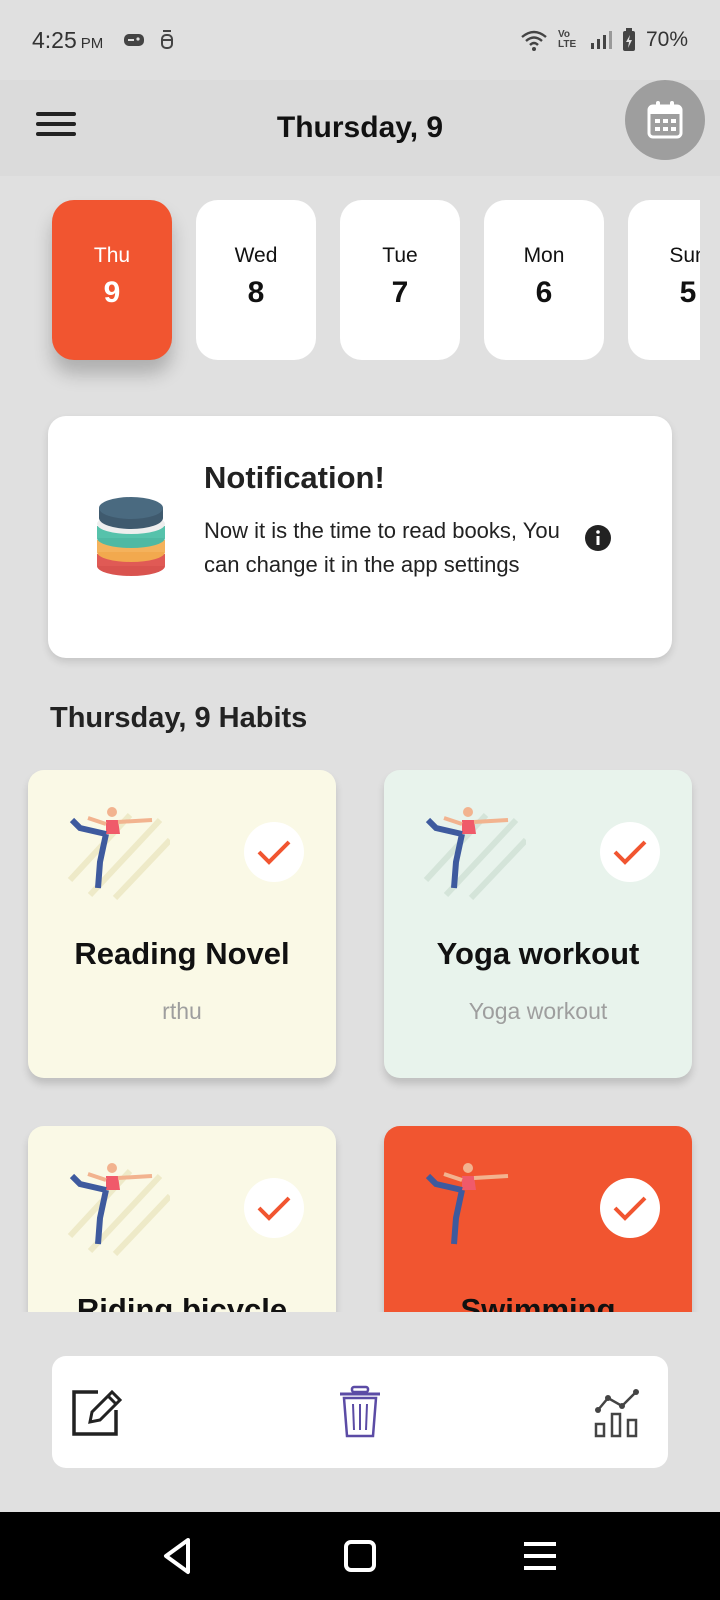  Describe the element at coordinates (179, 718) in the screenshot. I see `habits-section-title: Thursday, 9 Habits` at that location.